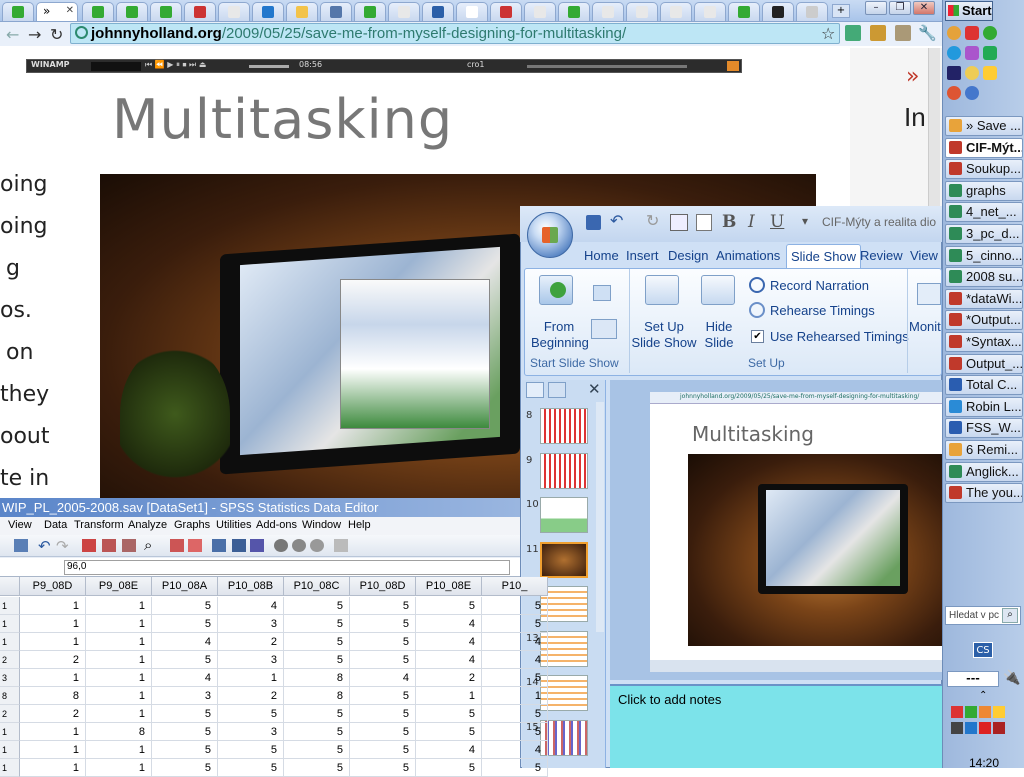 This screenshot has height=777, width=1024. What do you see at coordinates (881, 256) in the screenshot?
I see `ribbon-tab-review: Review` at bounding box center [881, 256].